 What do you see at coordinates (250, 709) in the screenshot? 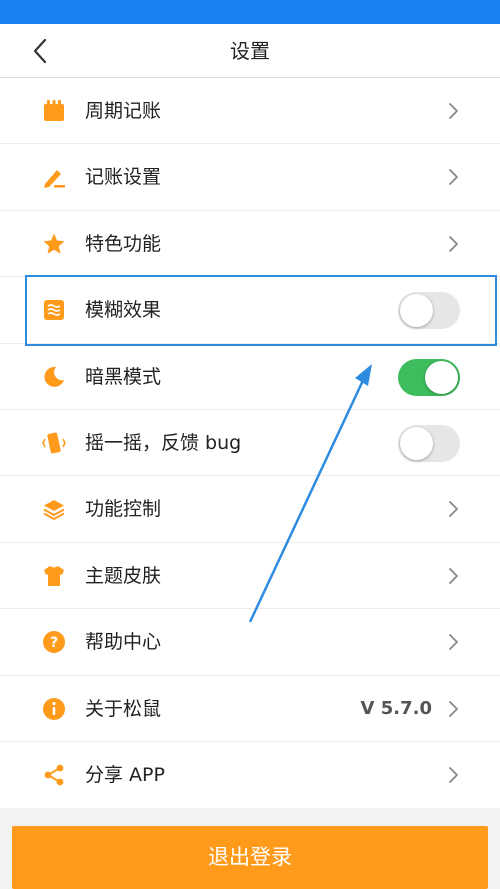
I see `settings-item-about: 关于松鼠 V 5.7.0` at bounding box center [250, 709].